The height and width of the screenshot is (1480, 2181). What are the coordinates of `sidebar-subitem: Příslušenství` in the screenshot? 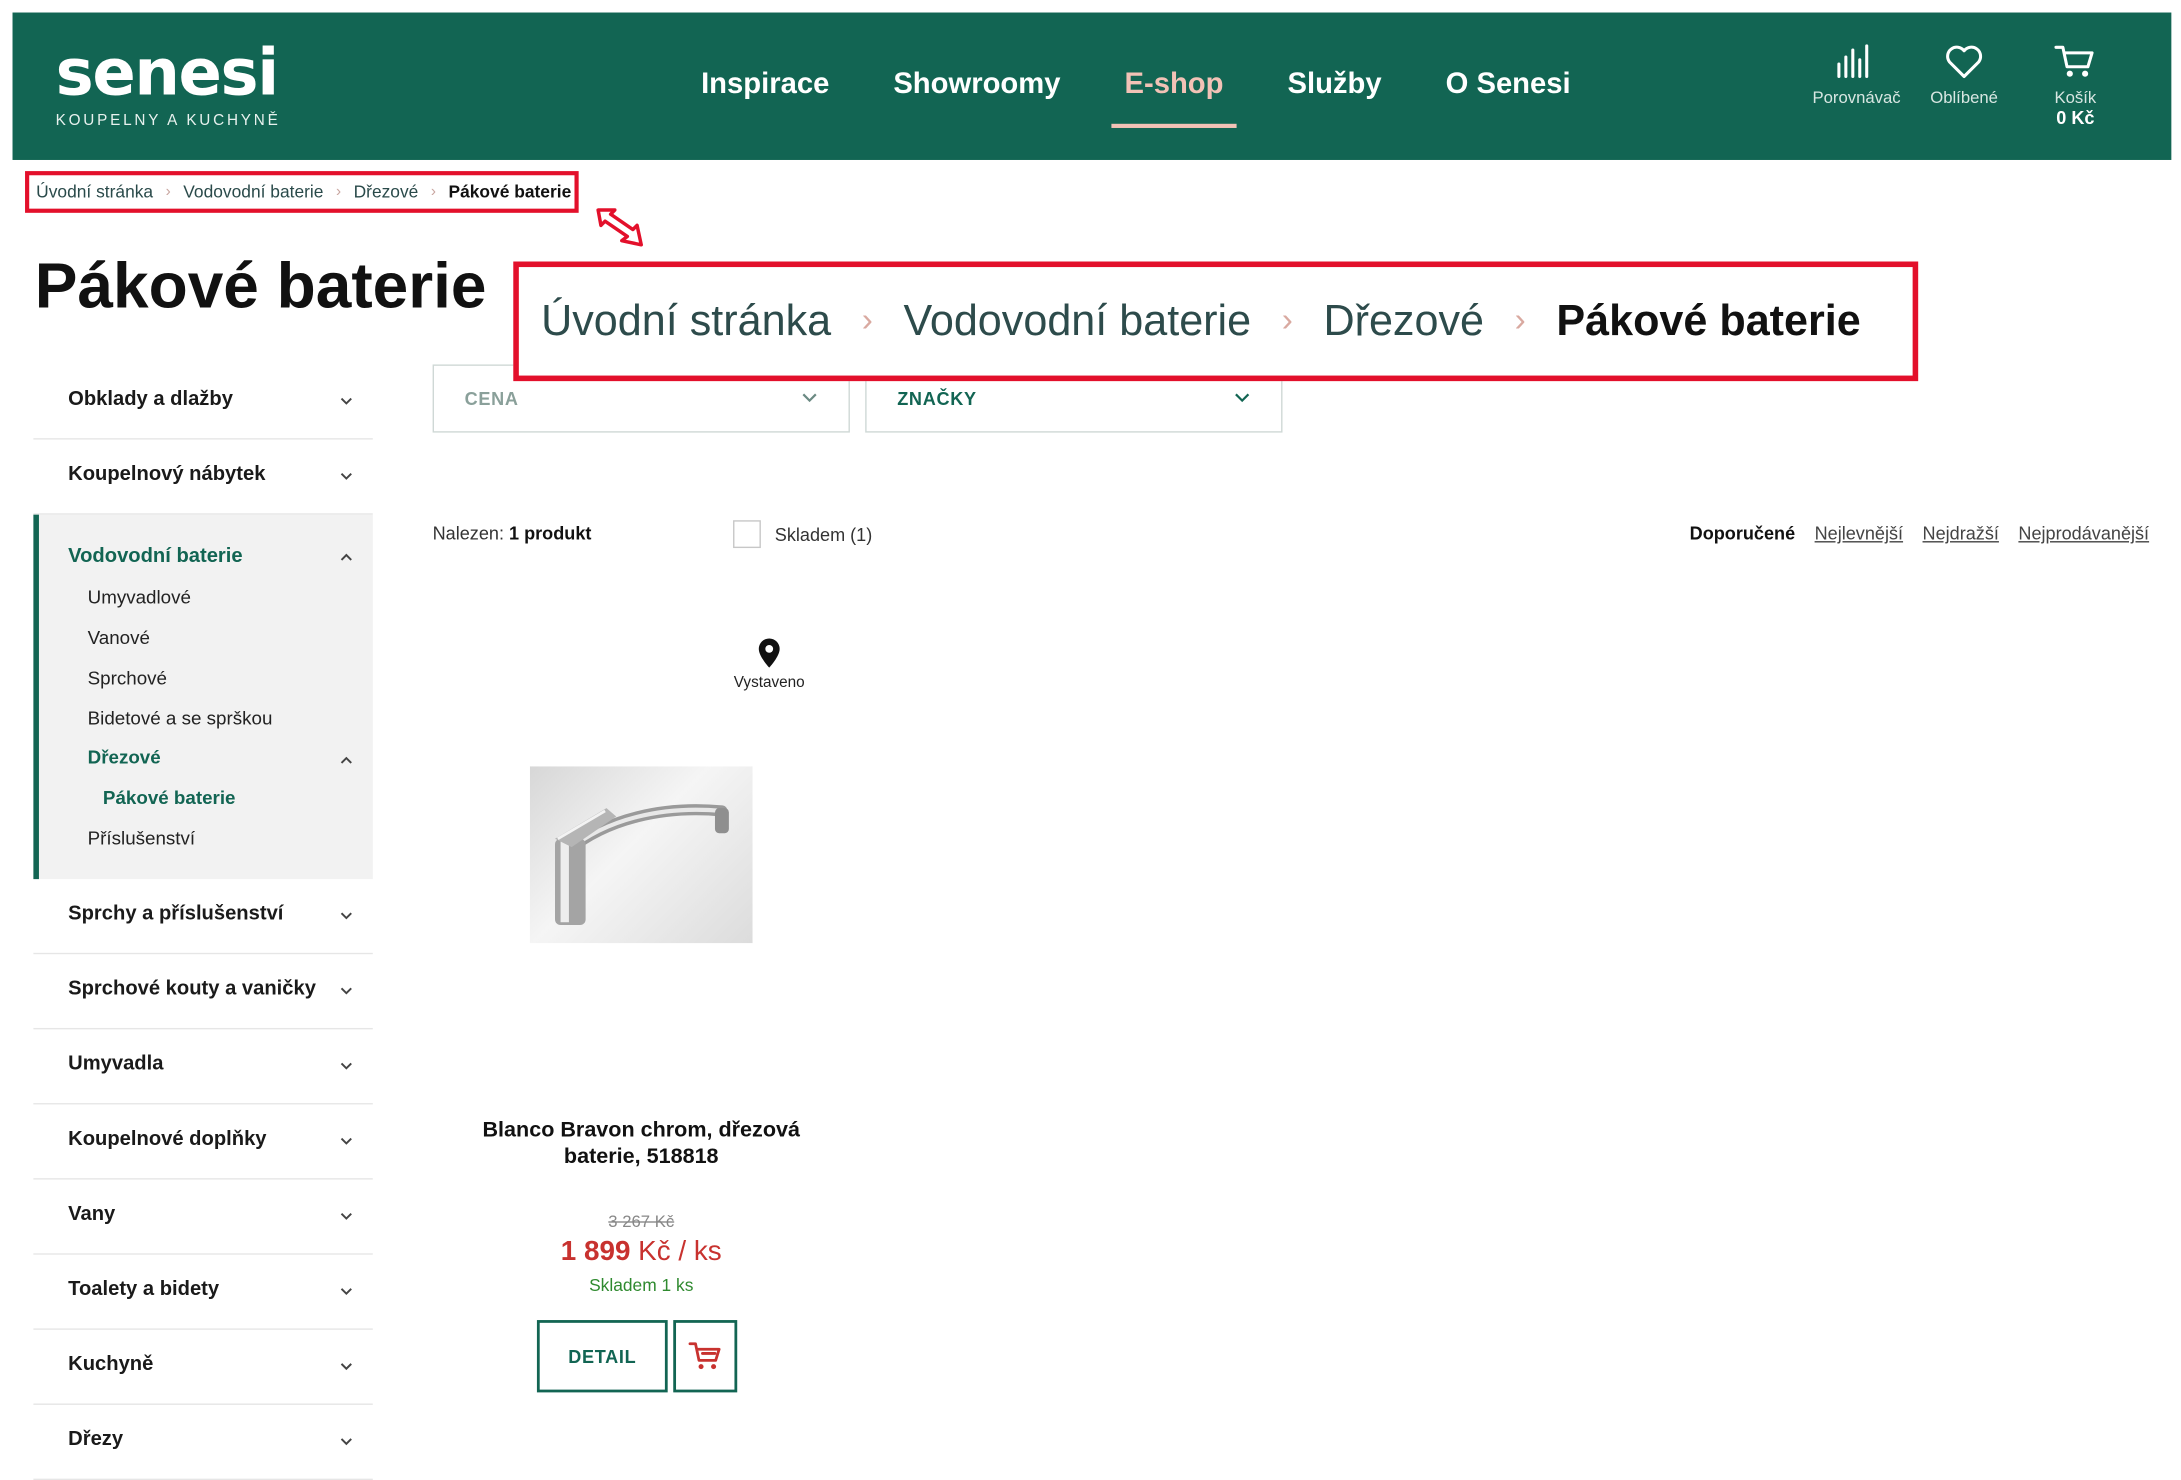 It's located at (141, 838).